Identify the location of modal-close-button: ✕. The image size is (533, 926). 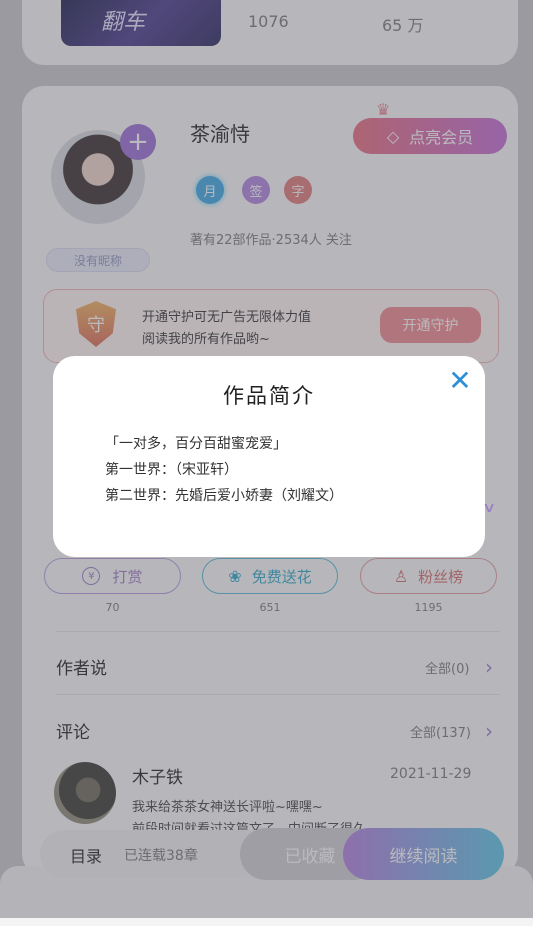
(460, 381).